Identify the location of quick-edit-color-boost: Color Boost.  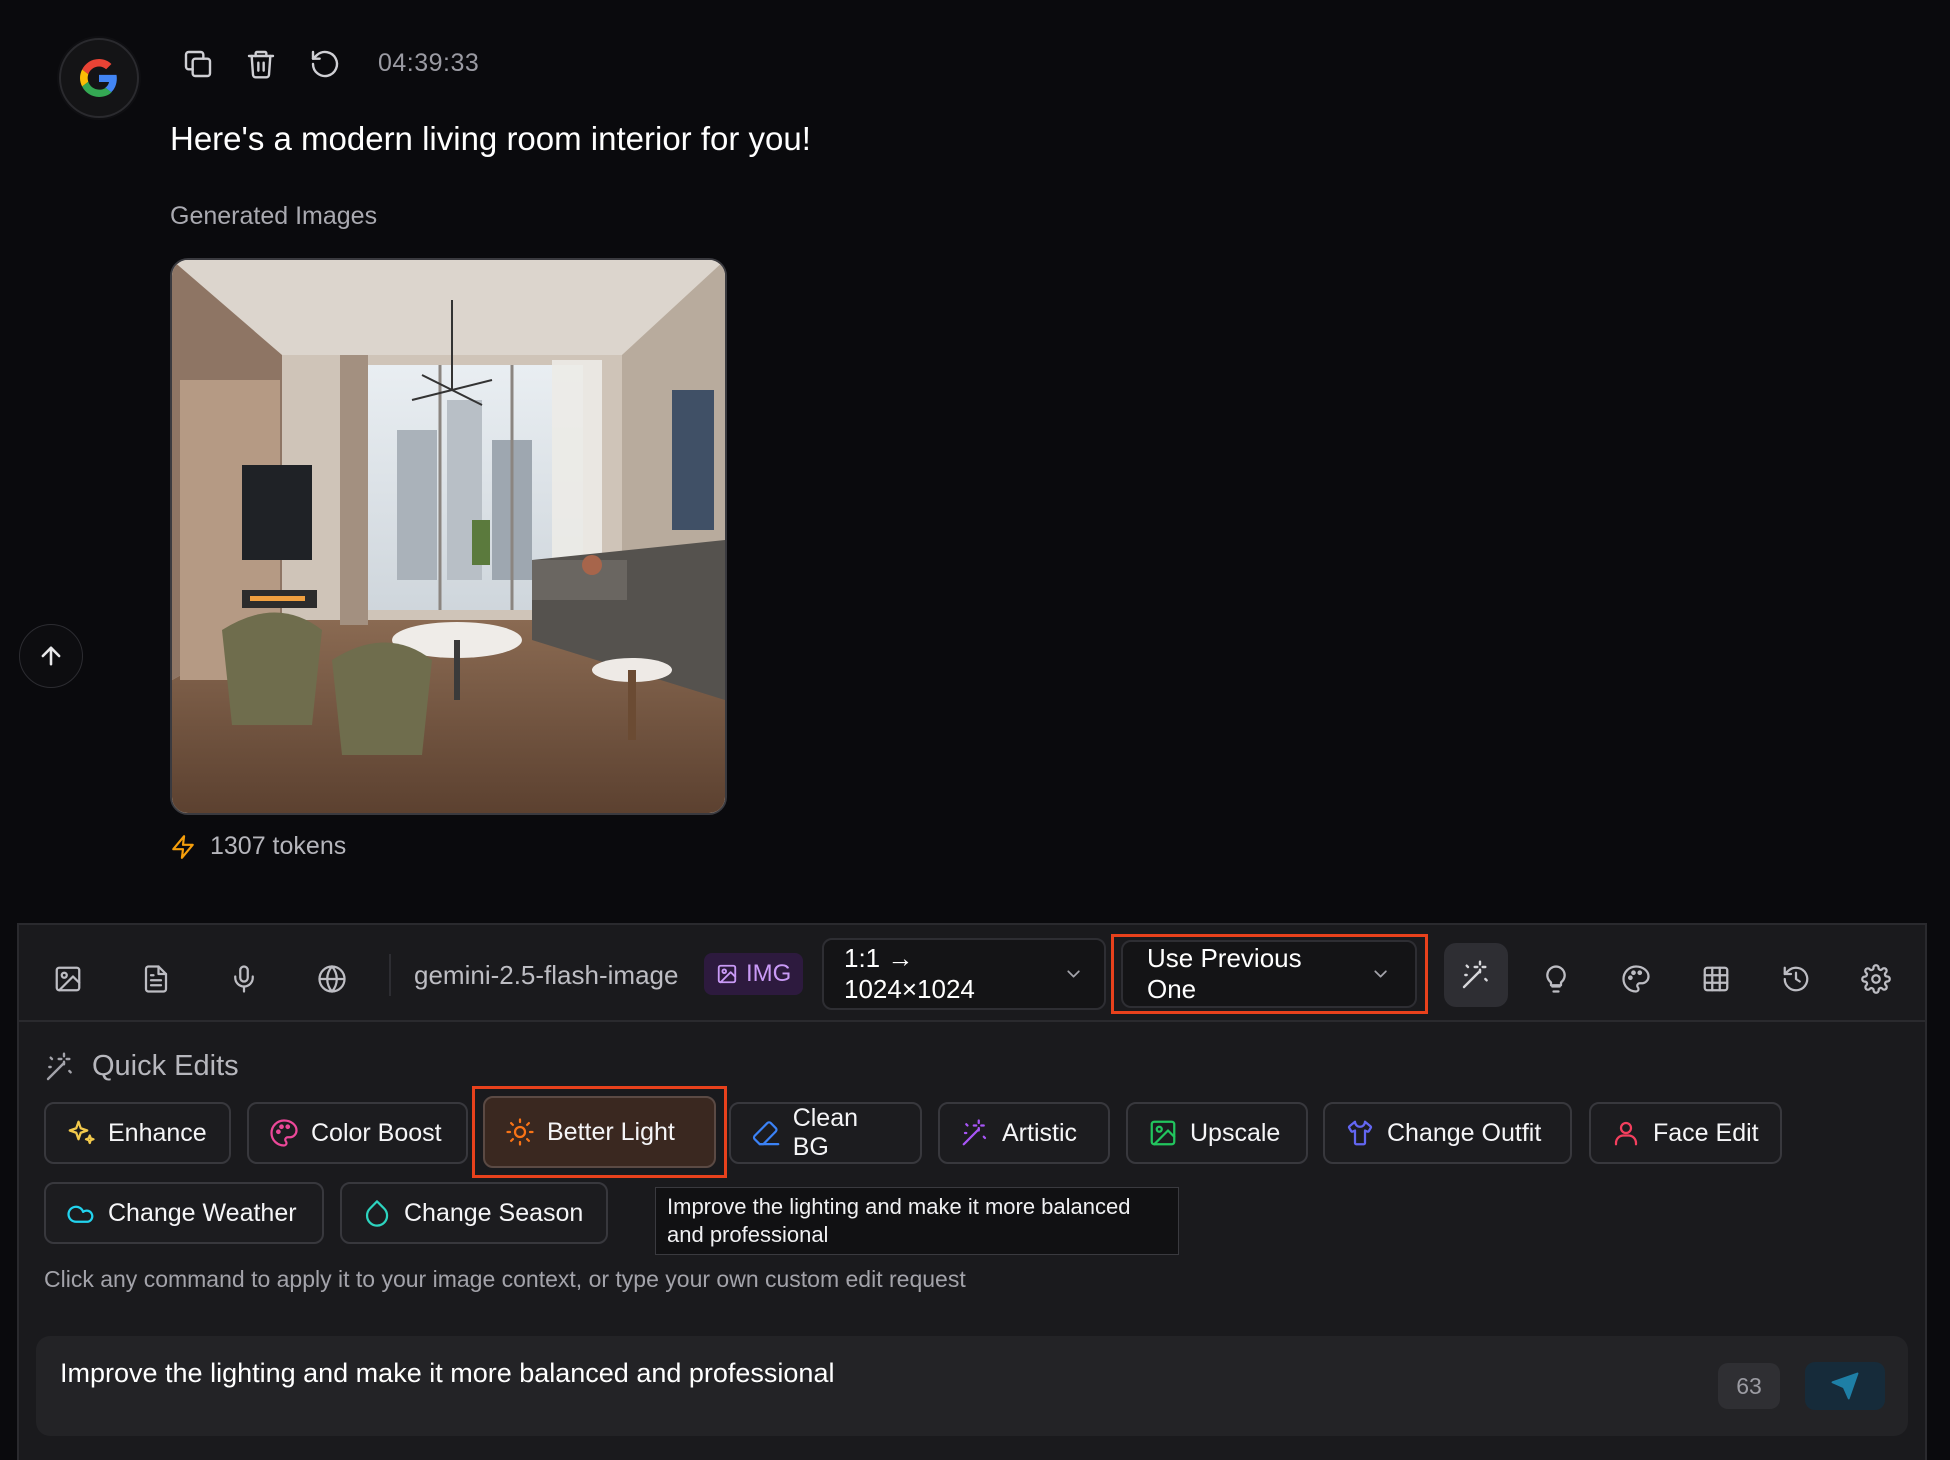
(357, 1133).